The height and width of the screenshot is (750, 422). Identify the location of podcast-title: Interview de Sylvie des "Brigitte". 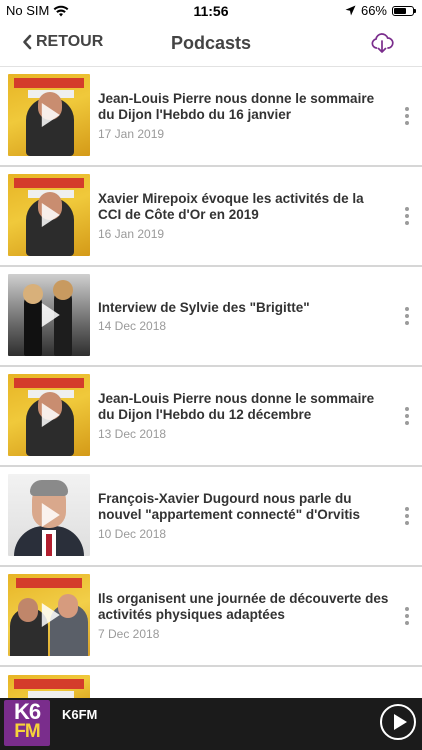
(204, 307).